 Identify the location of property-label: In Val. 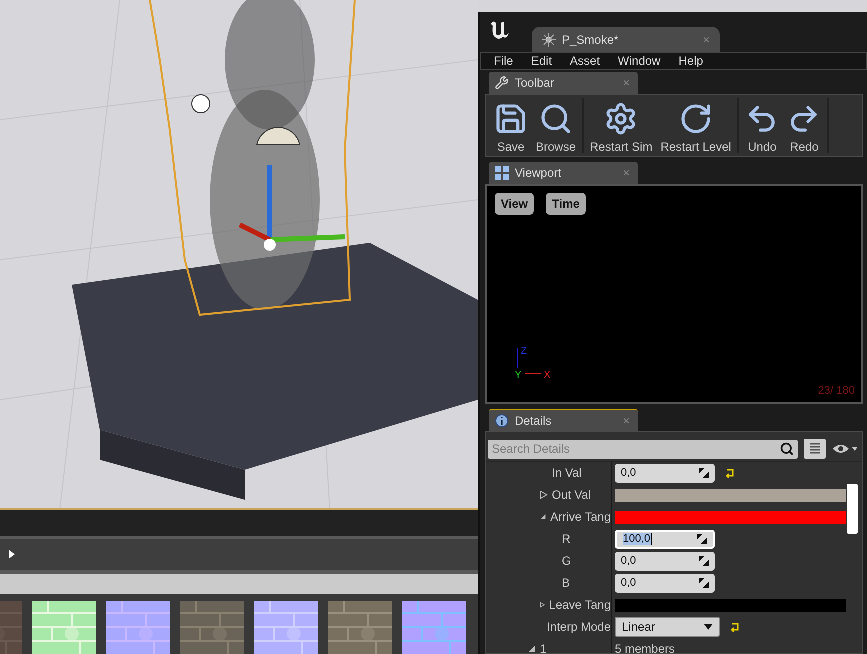
(567, 473).